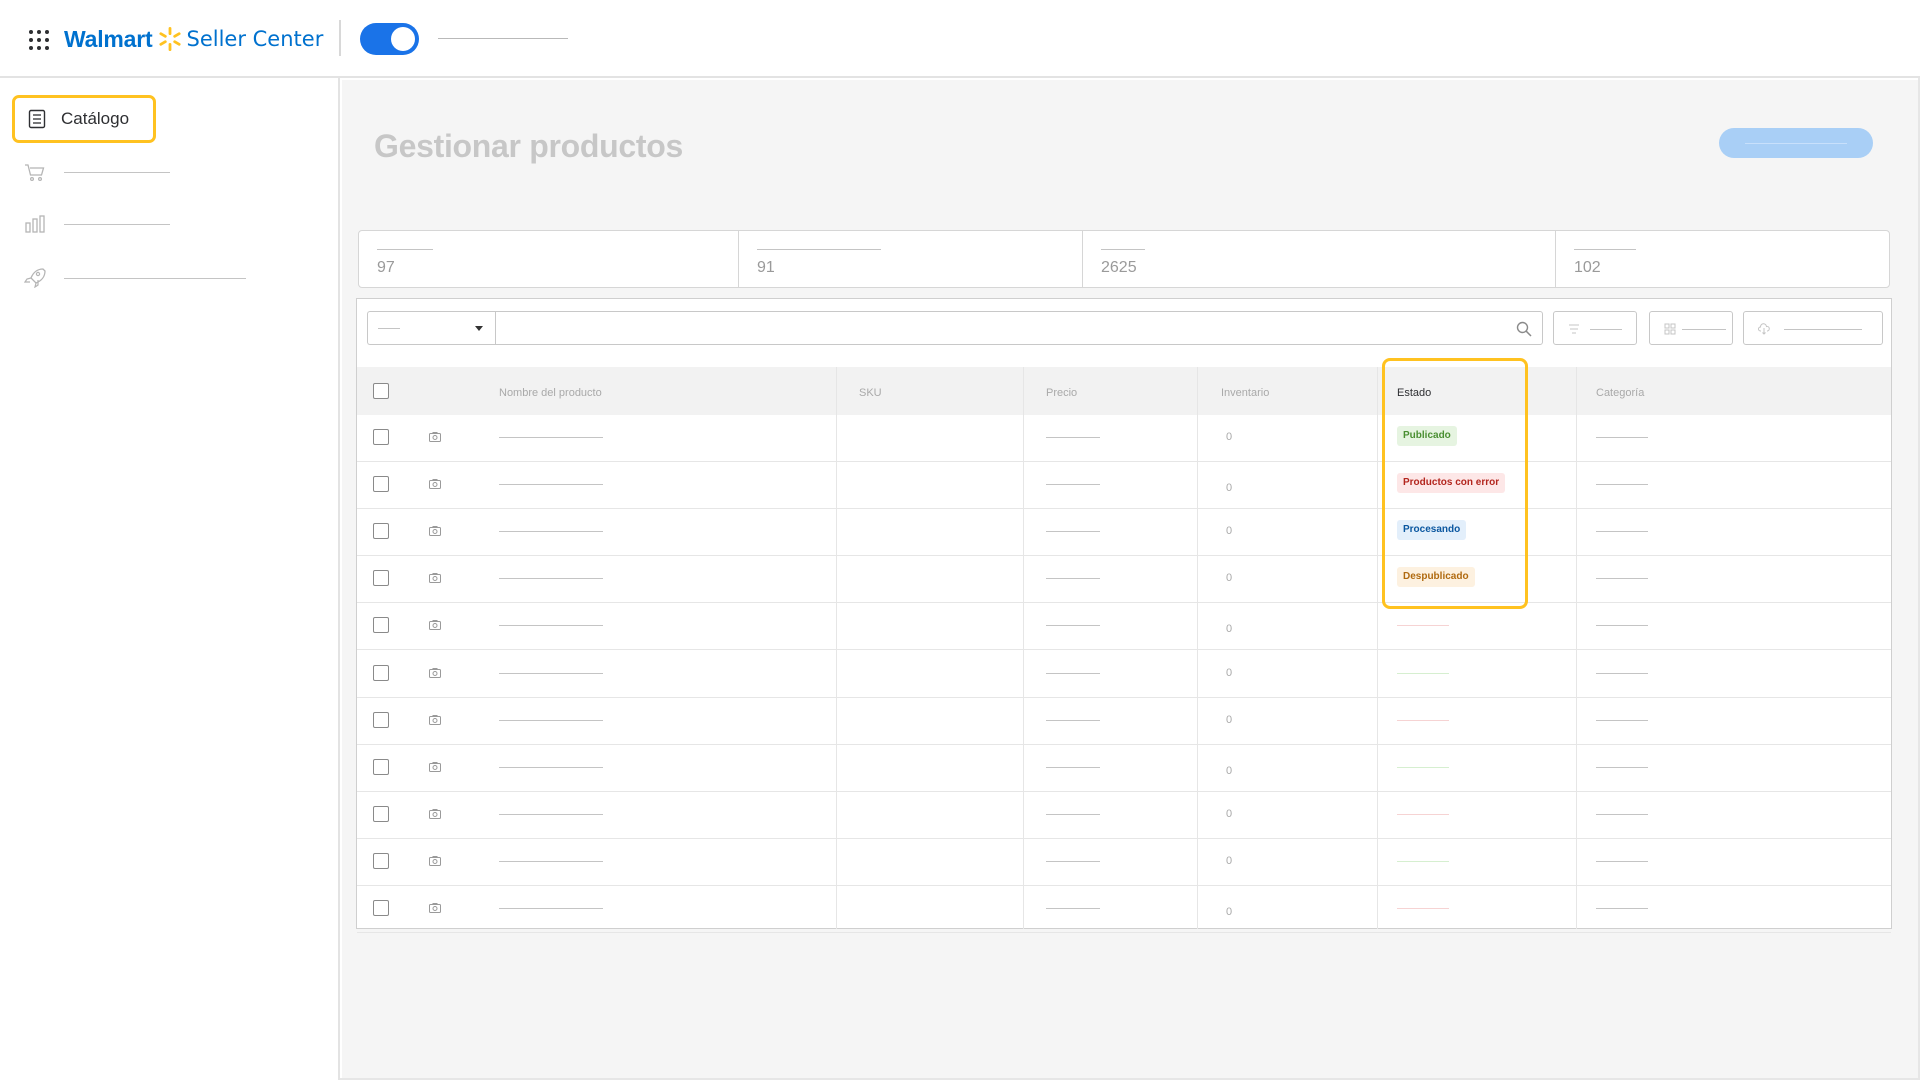 The width and height of the screenshot is (1920, 1080). I want to click on header-divider, so click(340, 38).